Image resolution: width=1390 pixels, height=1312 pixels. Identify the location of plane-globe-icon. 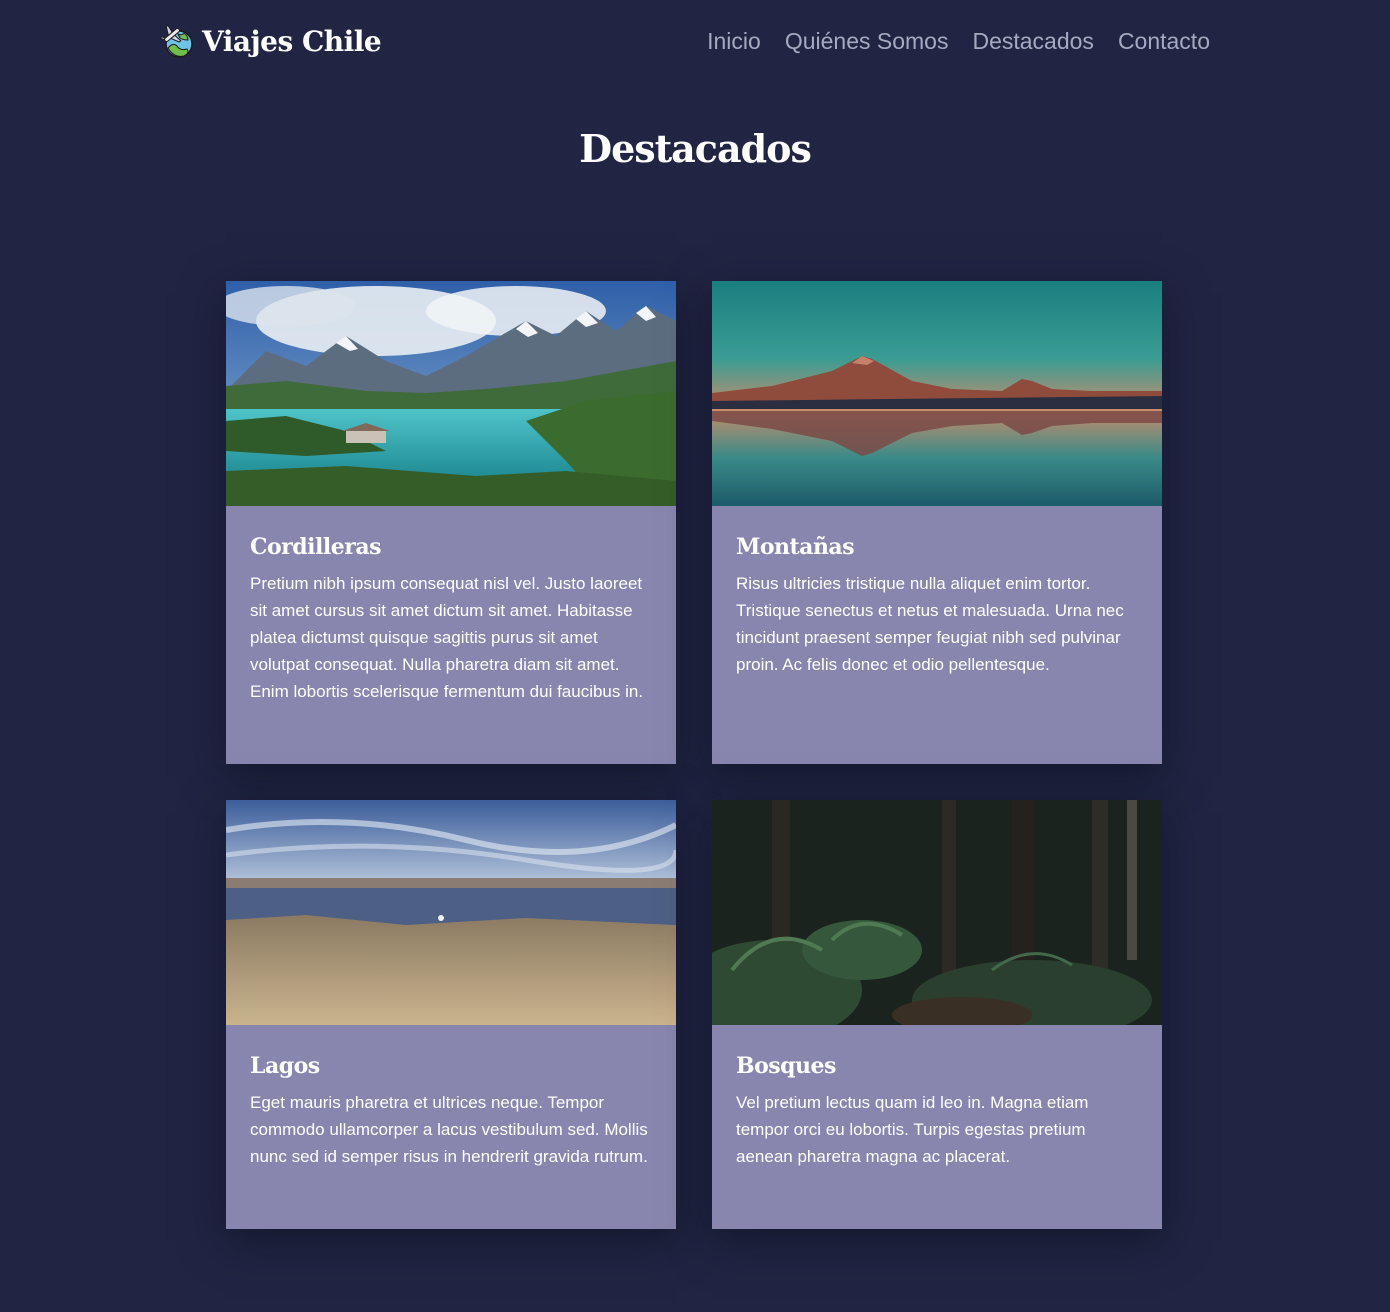
(176, 41).